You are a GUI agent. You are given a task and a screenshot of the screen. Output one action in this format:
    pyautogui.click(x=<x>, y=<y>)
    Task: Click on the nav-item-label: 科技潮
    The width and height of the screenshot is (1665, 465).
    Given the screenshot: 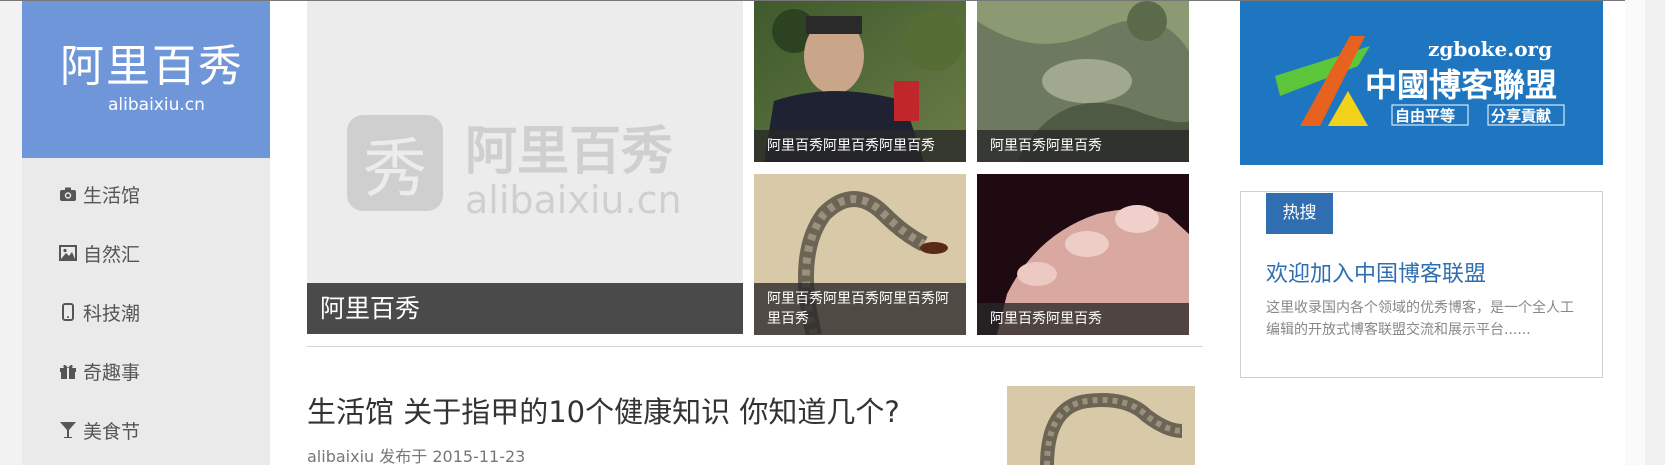 What is the action you would take?
    pyautogui.click(x=112, y=313)
    